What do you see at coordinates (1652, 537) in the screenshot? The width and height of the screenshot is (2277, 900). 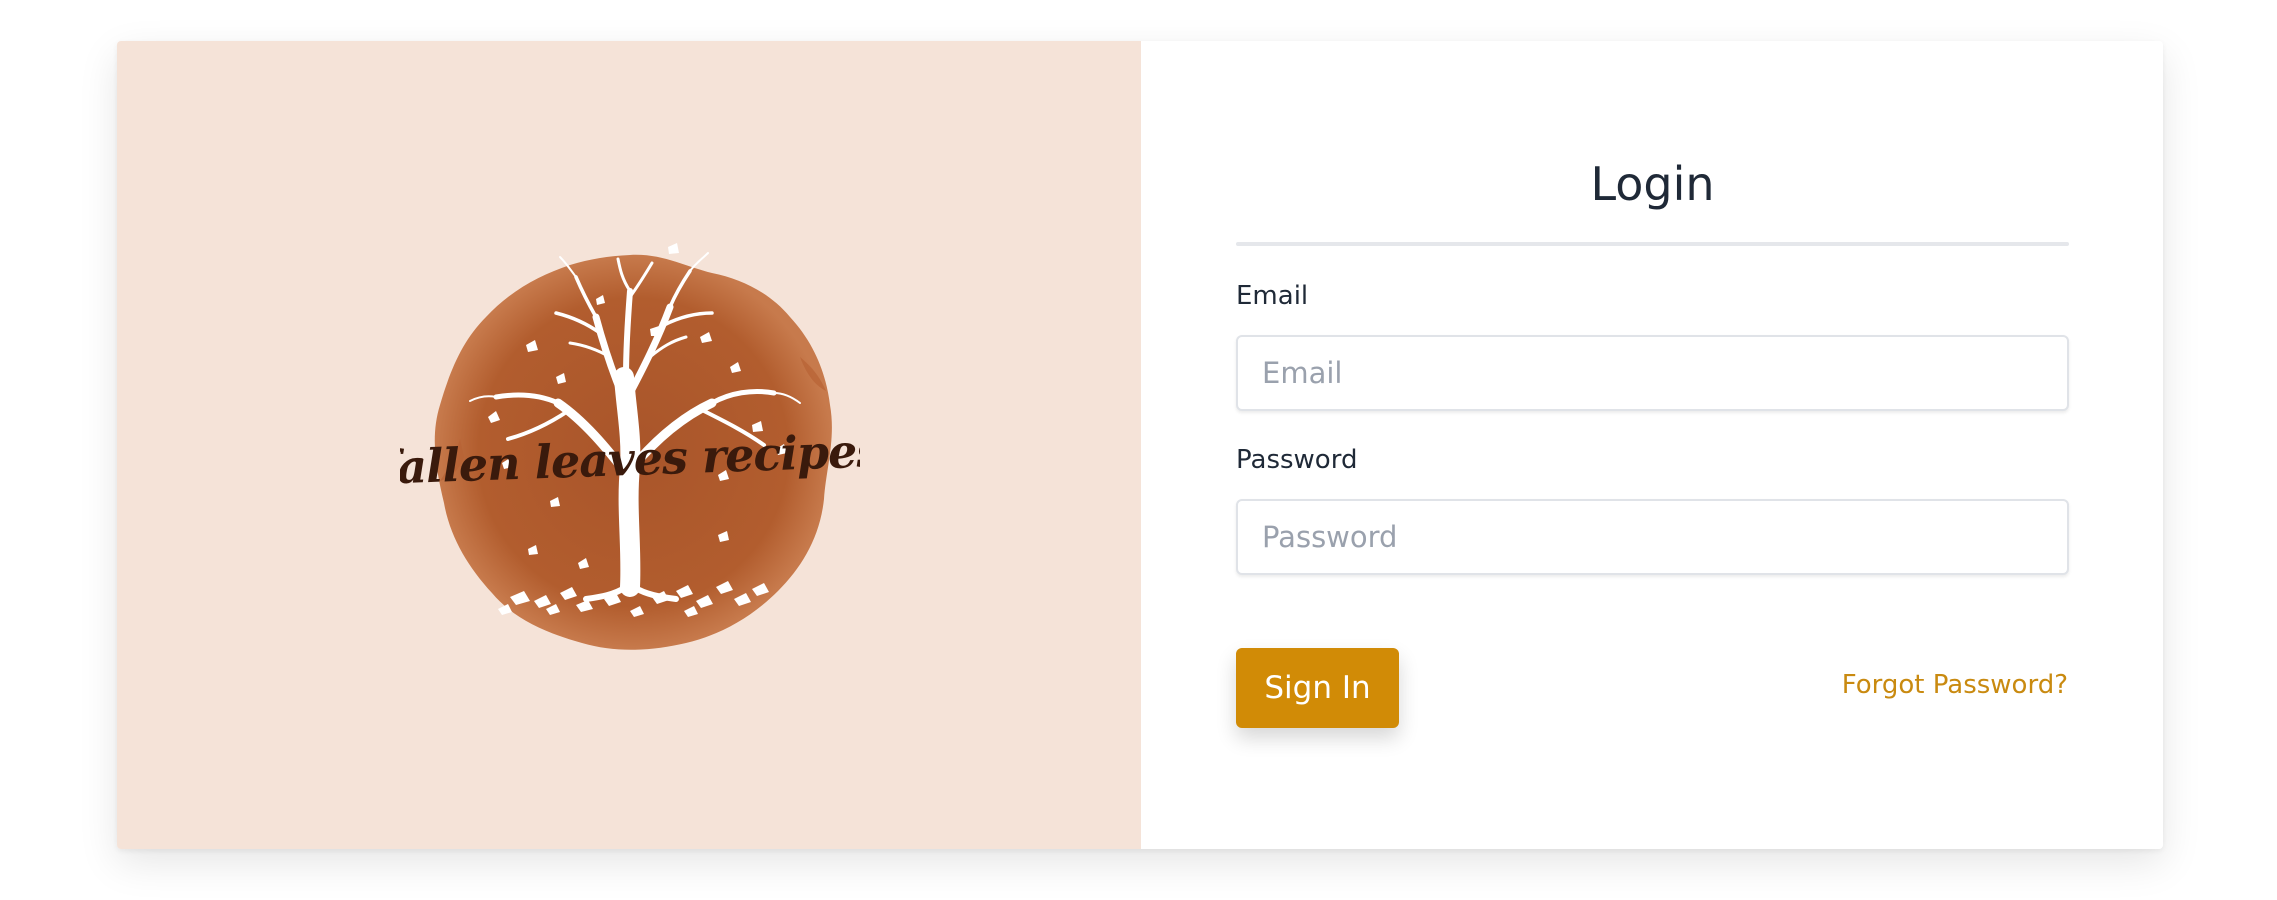 I see `password-field` at bounding box center [1652, 537].